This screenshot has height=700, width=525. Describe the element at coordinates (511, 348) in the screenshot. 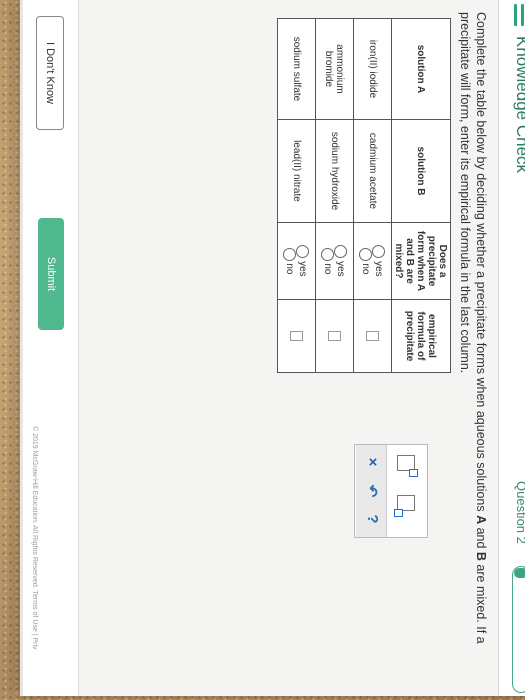

I see `app-header: Knowledge Check Question 2` at that location.